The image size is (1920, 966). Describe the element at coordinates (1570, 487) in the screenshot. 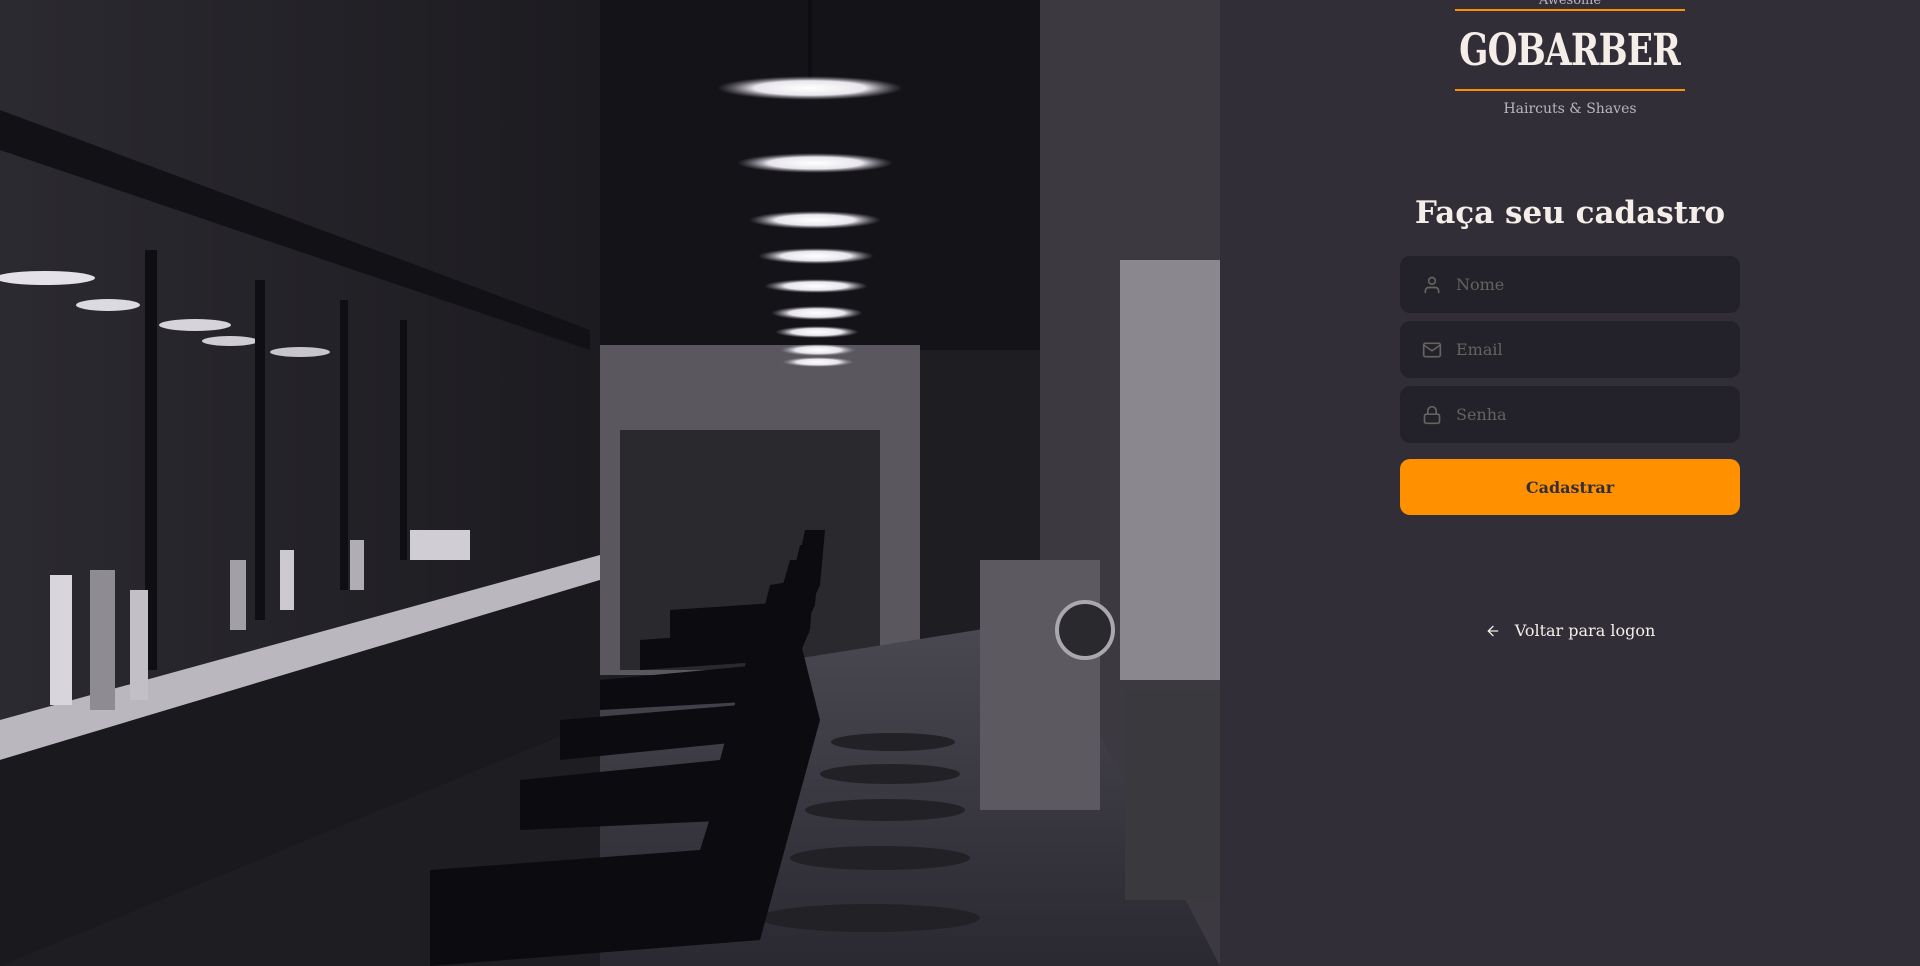

I see `register-button: Cadastrar` at that location.